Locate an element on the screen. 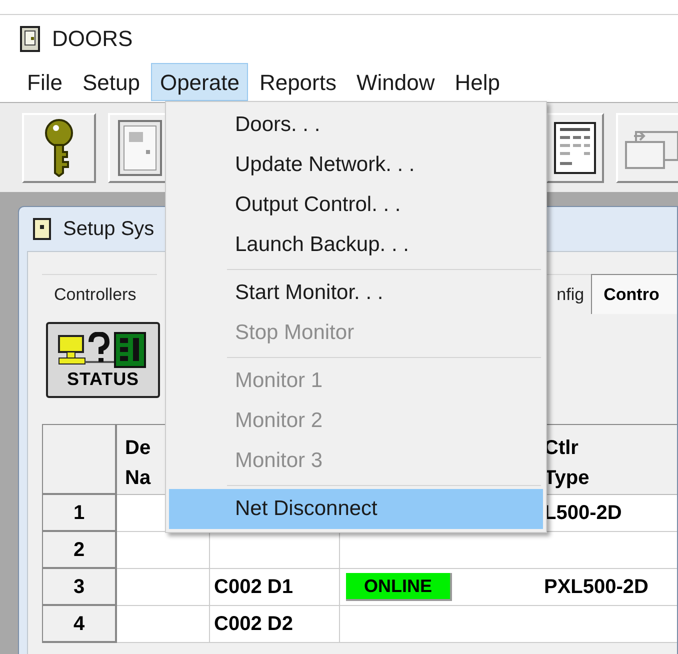 Image resolution: width=678 pixels, height=654 pixels. menu-item: Doors. . . is located at coordinates (356, 125).